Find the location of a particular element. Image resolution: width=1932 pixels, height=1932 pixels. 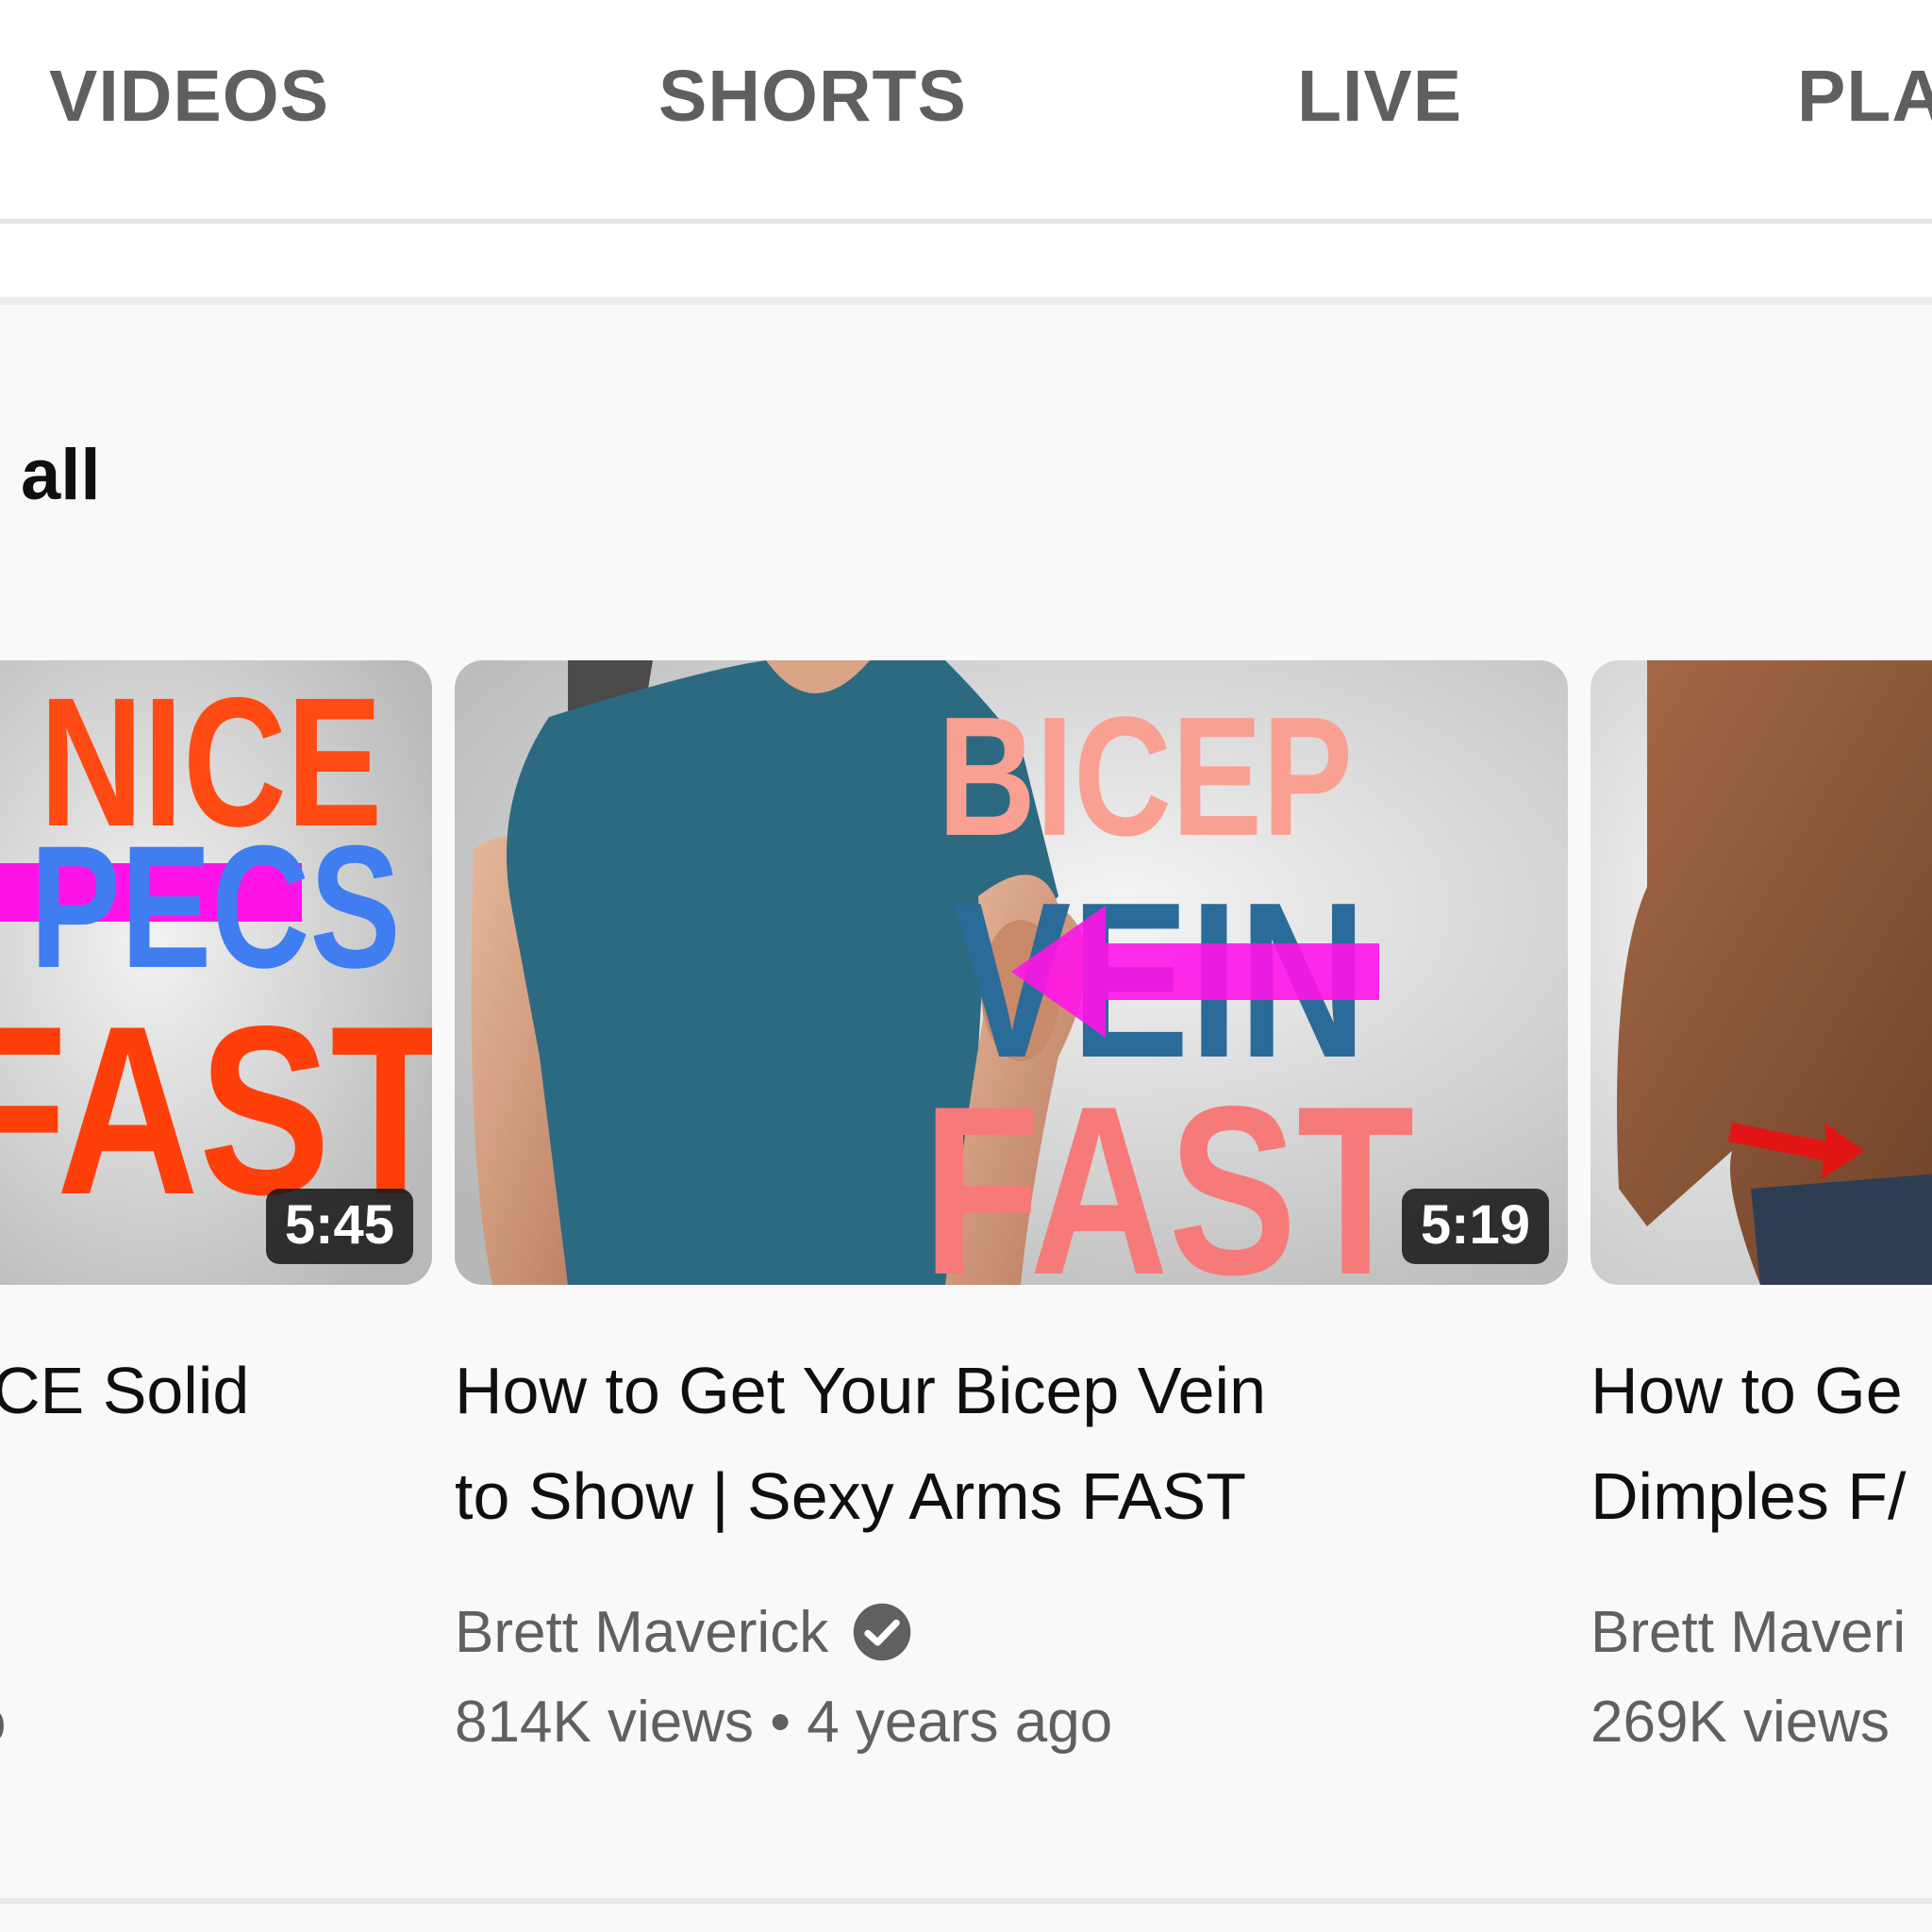

tab-playlists: PLA is located at coordinates (1865, 97).